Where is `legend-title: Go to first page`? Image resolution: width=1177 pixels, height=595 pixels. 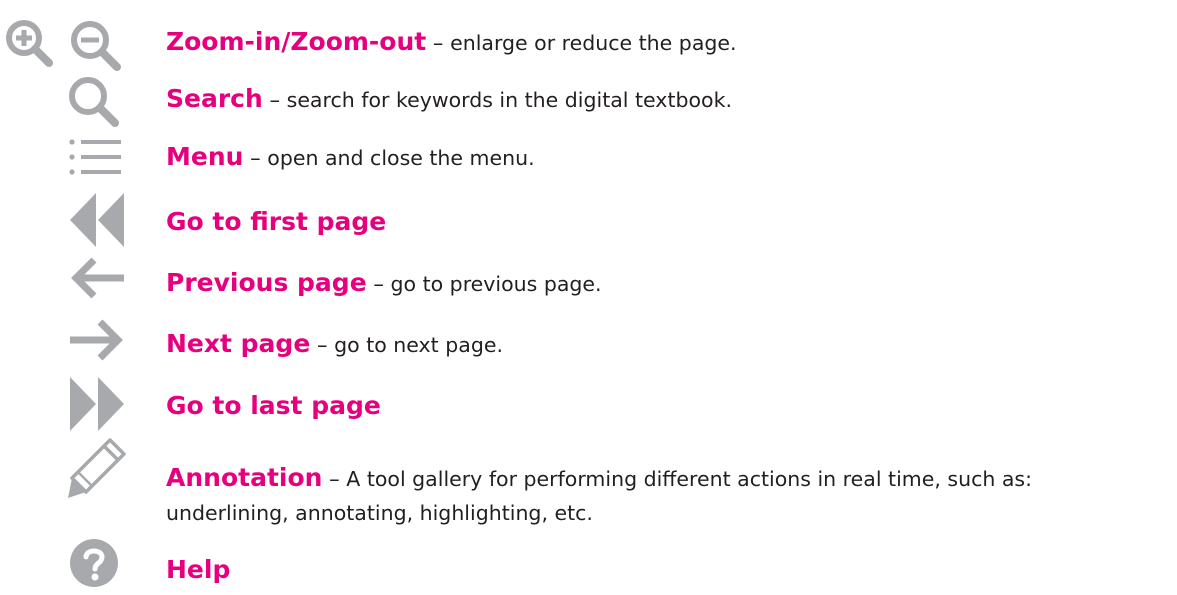
legend-title: Go to first page is located at coordinates (276, 221).